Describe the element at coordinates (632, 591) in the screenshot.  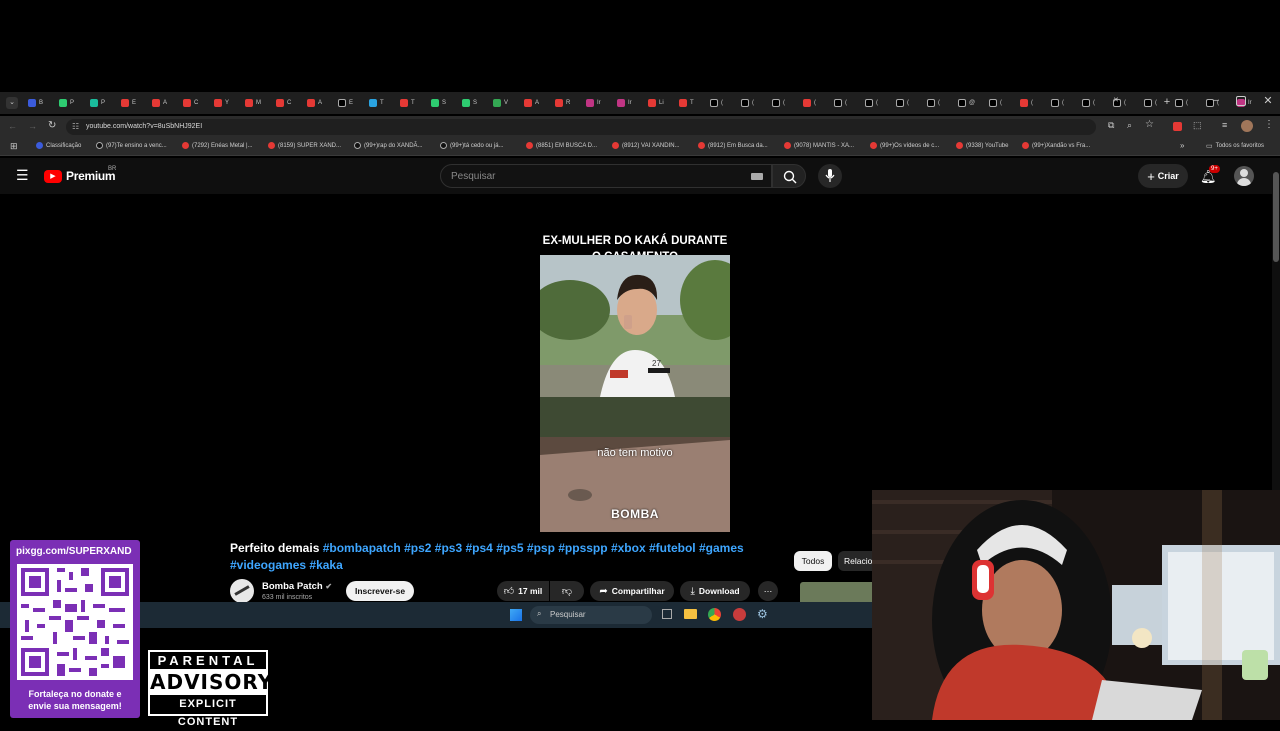
I see `share-button: ➦ Compartilhar` at that location.